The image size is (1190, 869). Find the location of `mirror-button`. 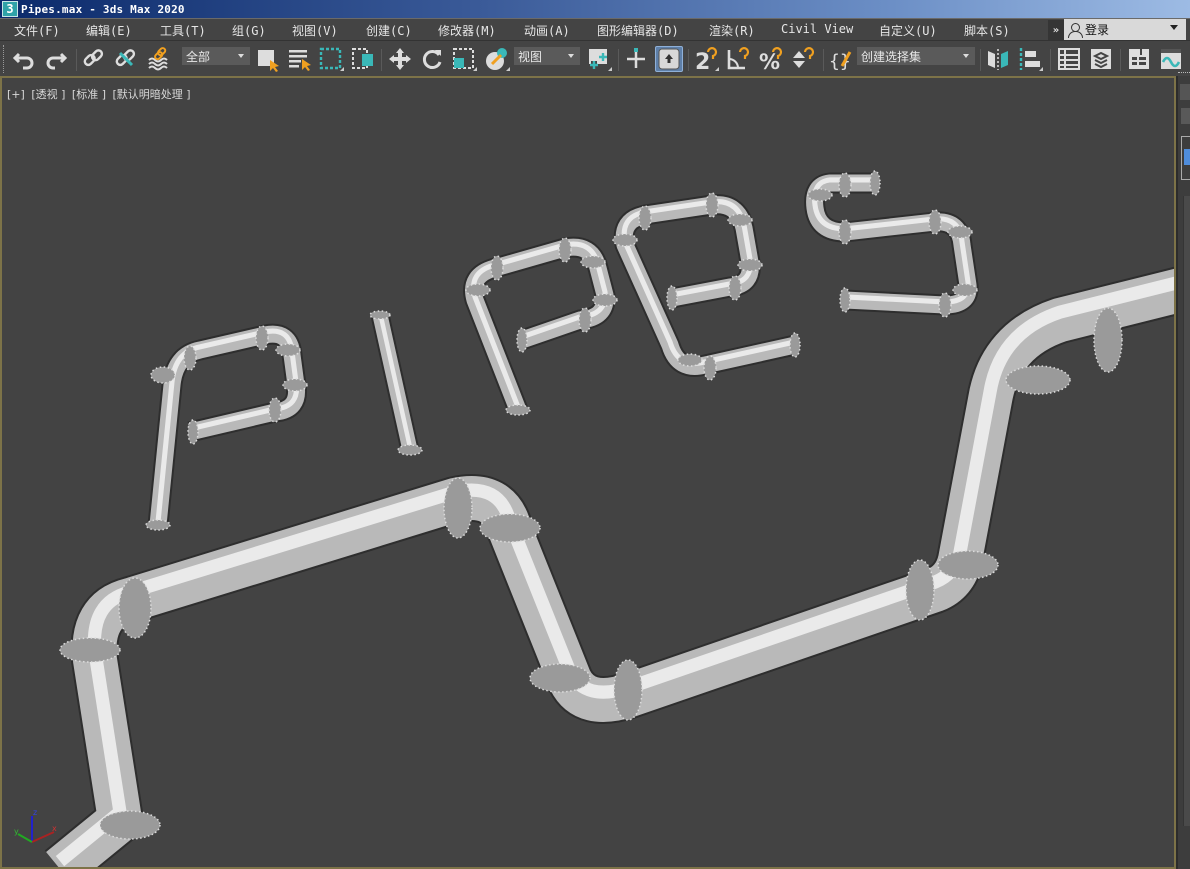

mirror-button is located at coordinates (998, 59).